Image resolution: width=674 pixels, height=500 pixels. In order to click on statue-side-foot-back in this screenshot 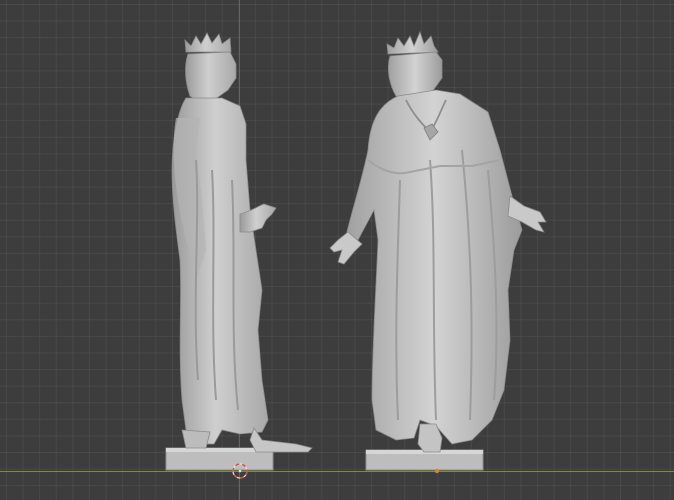, I will do `click(196, 439)`.